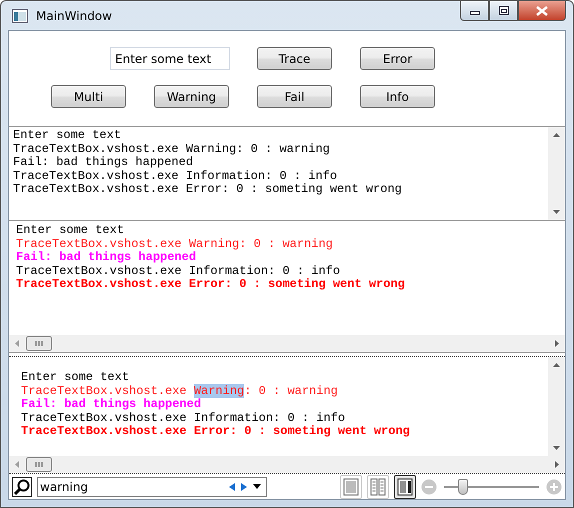 The image size is (574, 508). What do you see at coordinates (294, 96) in the screenshot?
I see `action-button: Fail` at bounding box center [294, 96].